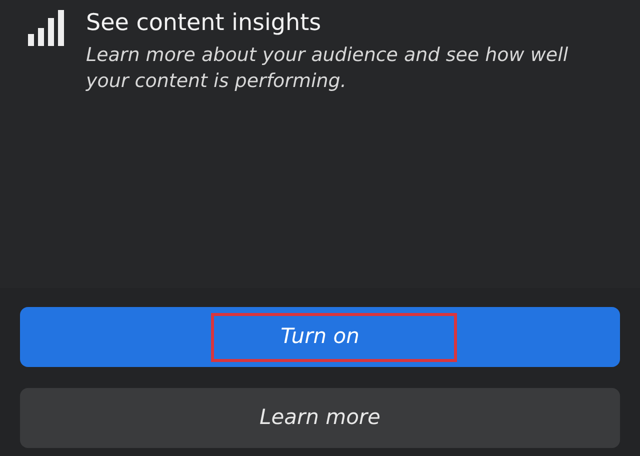 The height and width of the screenshot is (456, 640). I want to click on bar-chart-icon, so click(47, 28).